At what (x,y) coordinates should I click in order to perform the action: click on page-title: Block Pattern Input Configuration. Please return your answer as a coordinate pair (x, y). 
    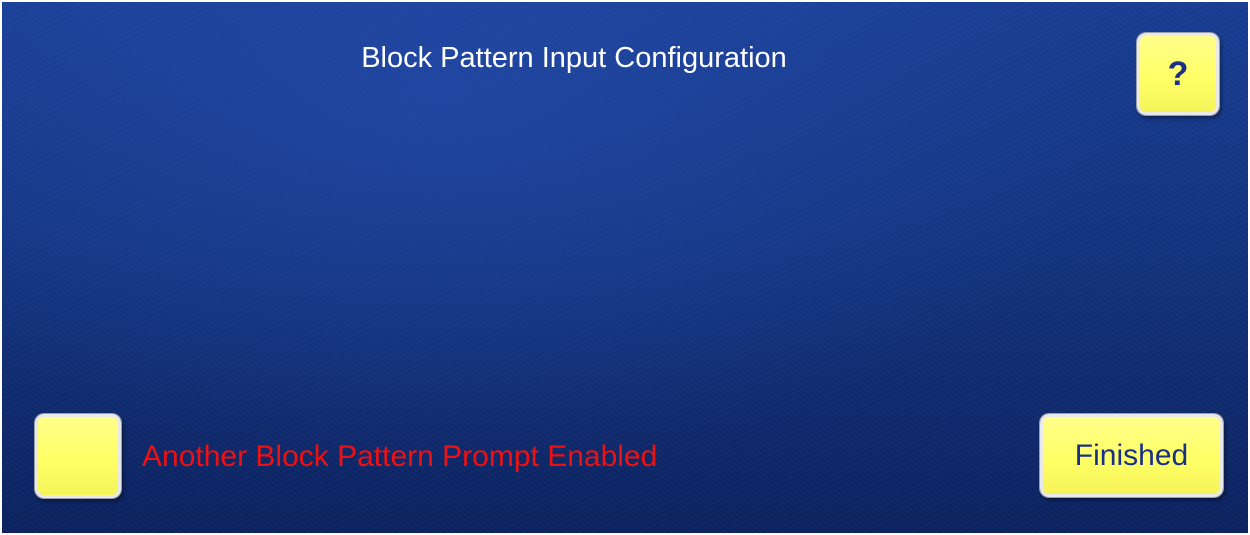
    Looking at the image, I should click on (574, 58).